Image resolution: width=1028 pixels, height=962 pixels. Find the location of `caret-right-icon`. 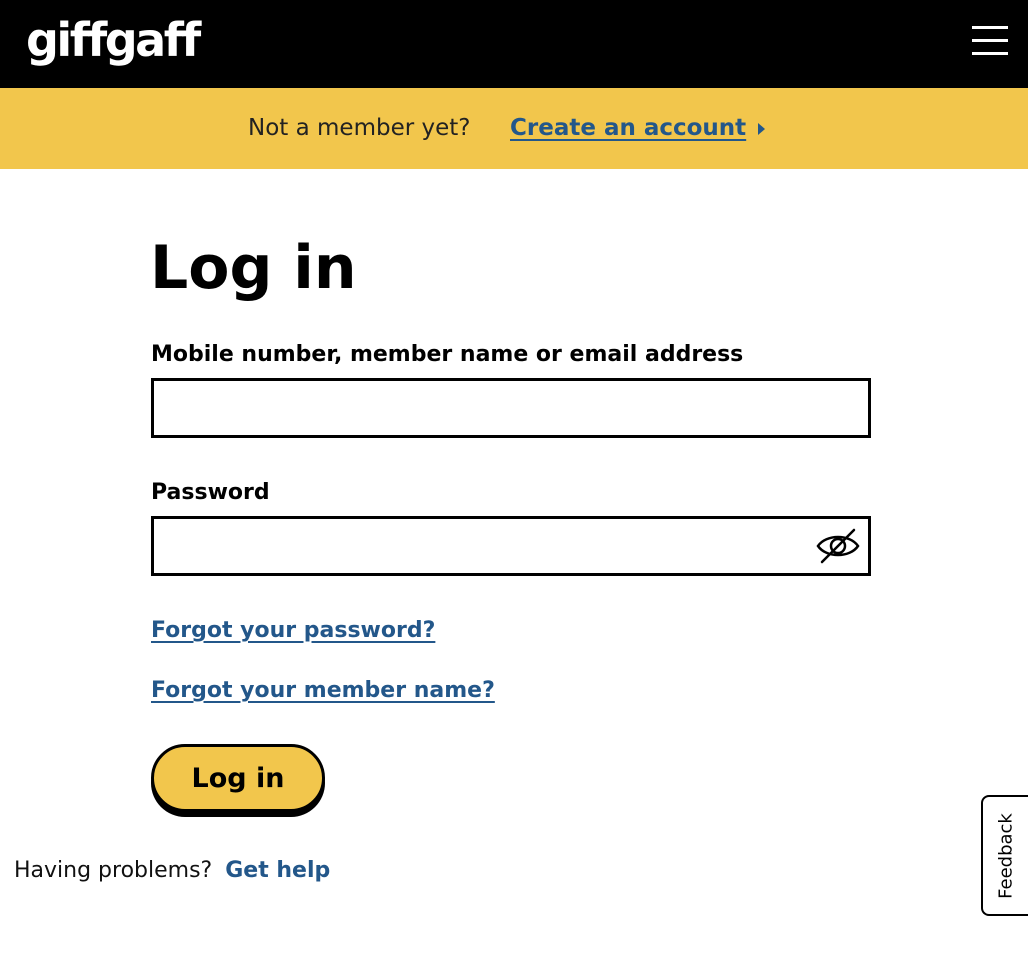

caret-right-icon is located at coordinates (762, 128).